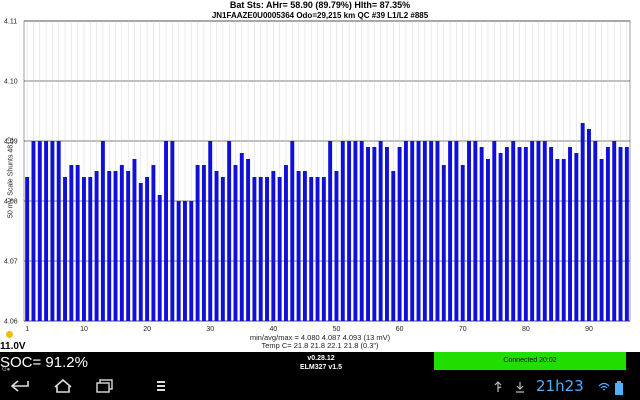 The height and width of the screenshot is (400, 640). Describe the element at coordinates (210, 329) in the screenshot. I see `x-tick-label: 30` at that location.